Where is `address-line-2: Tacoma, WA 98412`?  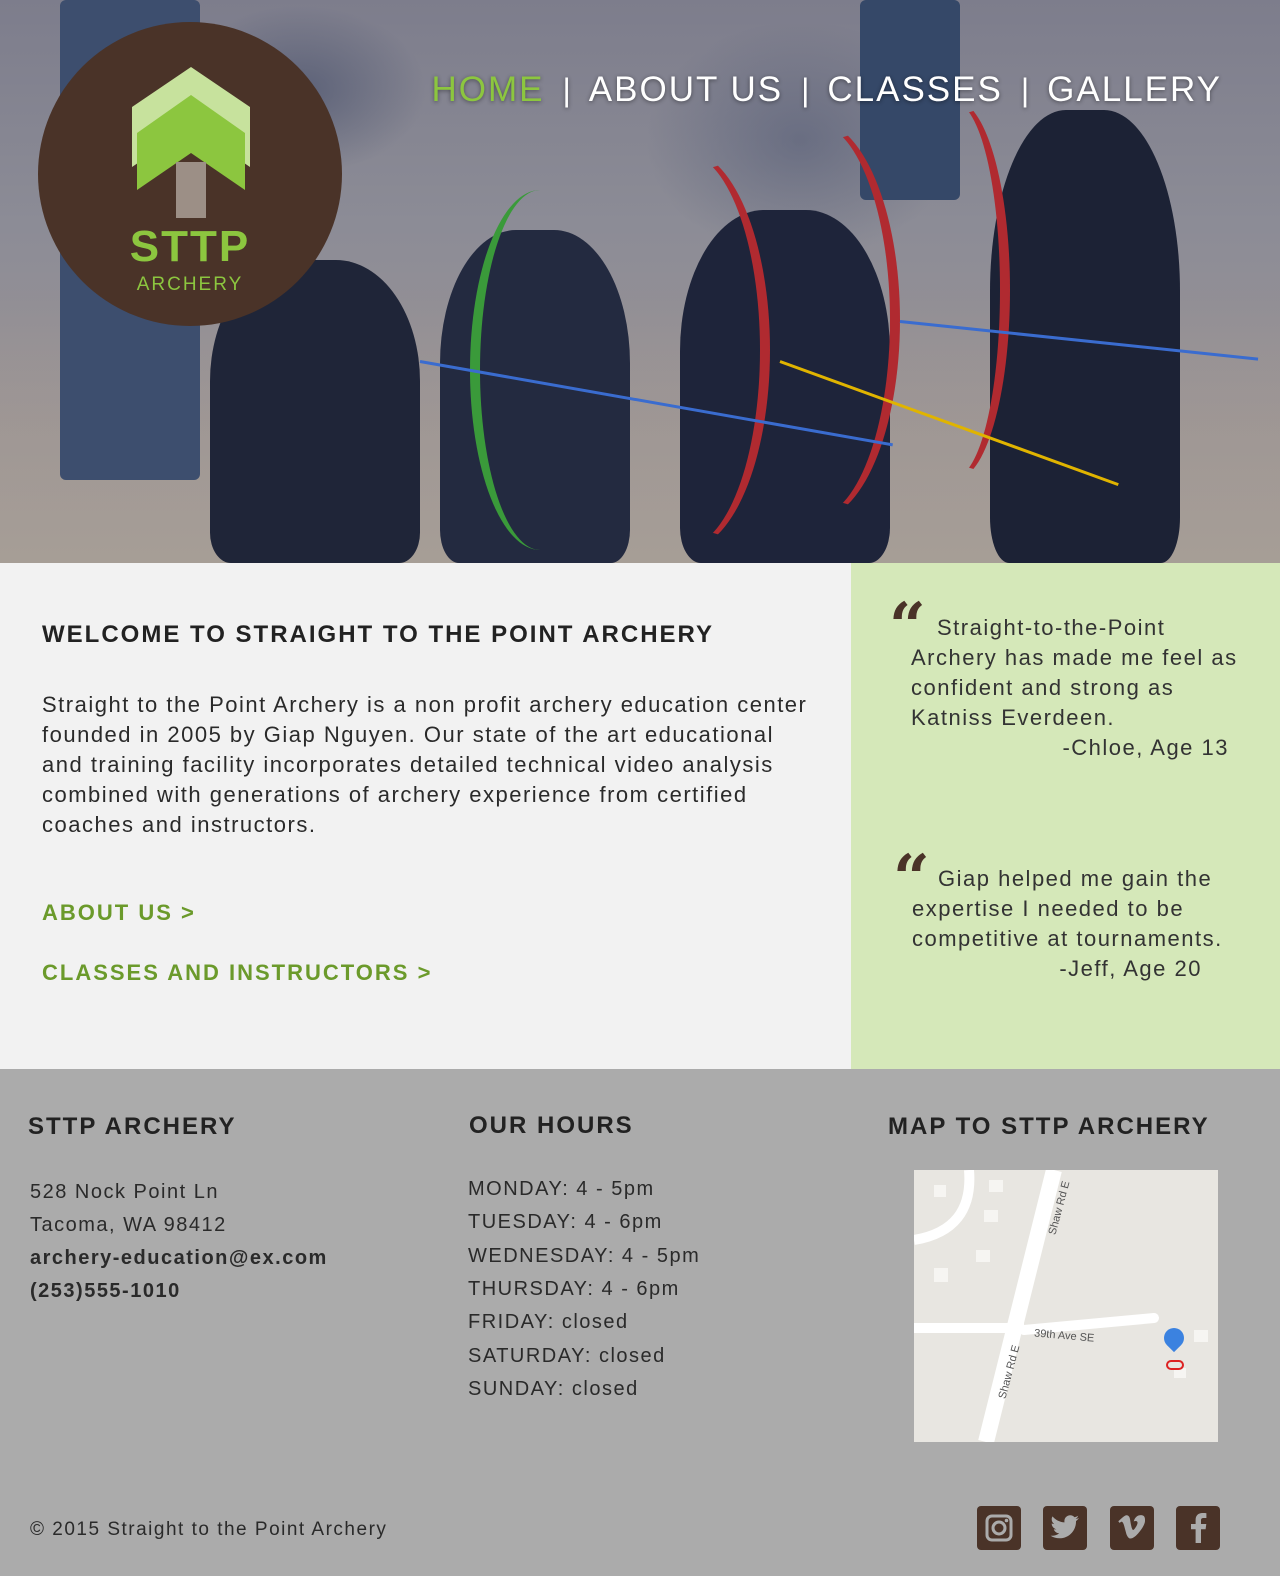 address-line-2: Tacoma, WA 98412 is located at coordinates (128, 1225).